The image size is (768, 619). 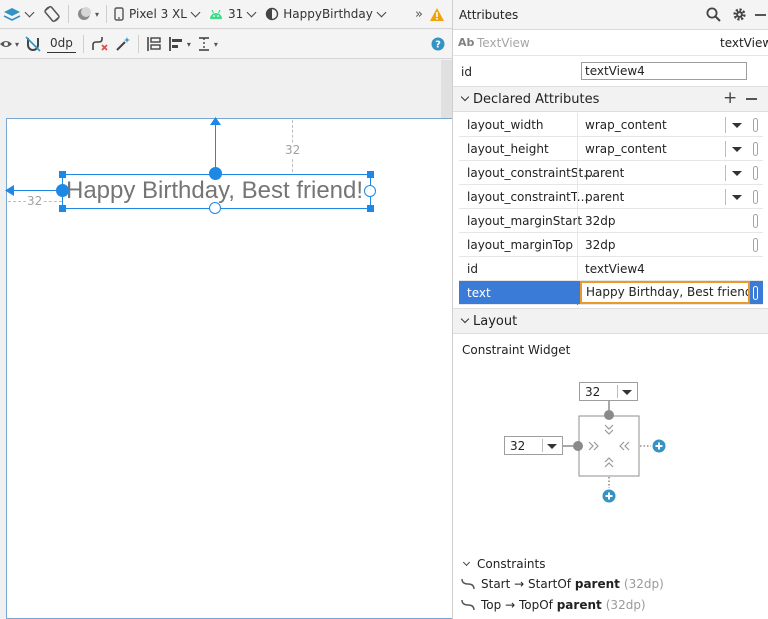 What do you see at coordinates (610, 99) in the screenshot?
I see `declared-attributes-header: Declared Attributes +` at bounding box center [610, 99].